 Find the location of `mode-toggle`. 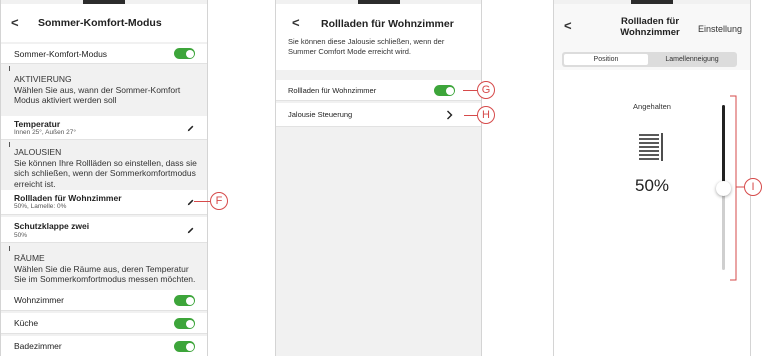

mode-toggle is located at coordinates (184, 53).